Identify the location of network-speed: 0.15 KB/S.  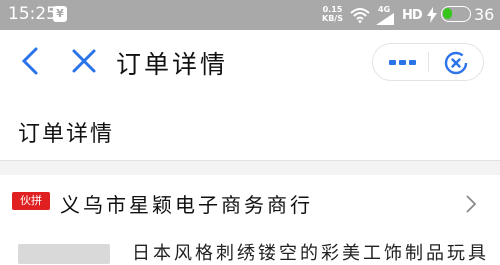
(332, 14).